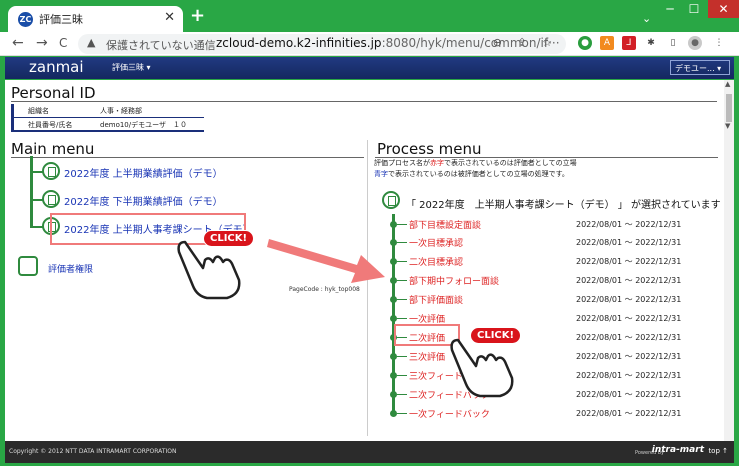 Image resolution: width=739 pixels, height=466 pixels. What do you see at coordinates (694, 9) in the screenshot?
I see `maximize-icon: ☐` at bounding box center [694, 9].